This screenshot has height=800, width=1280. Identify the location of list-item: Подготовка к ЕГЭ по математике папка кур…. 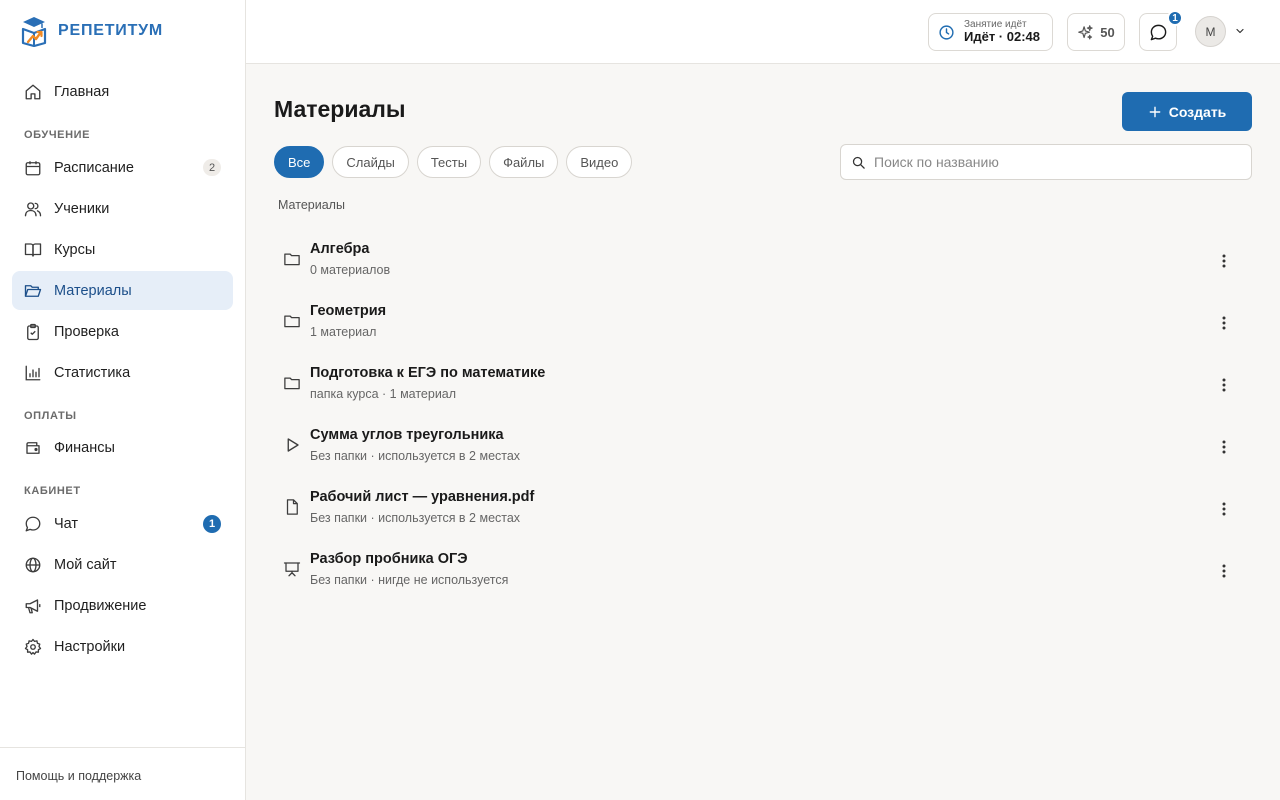
(763, 384).